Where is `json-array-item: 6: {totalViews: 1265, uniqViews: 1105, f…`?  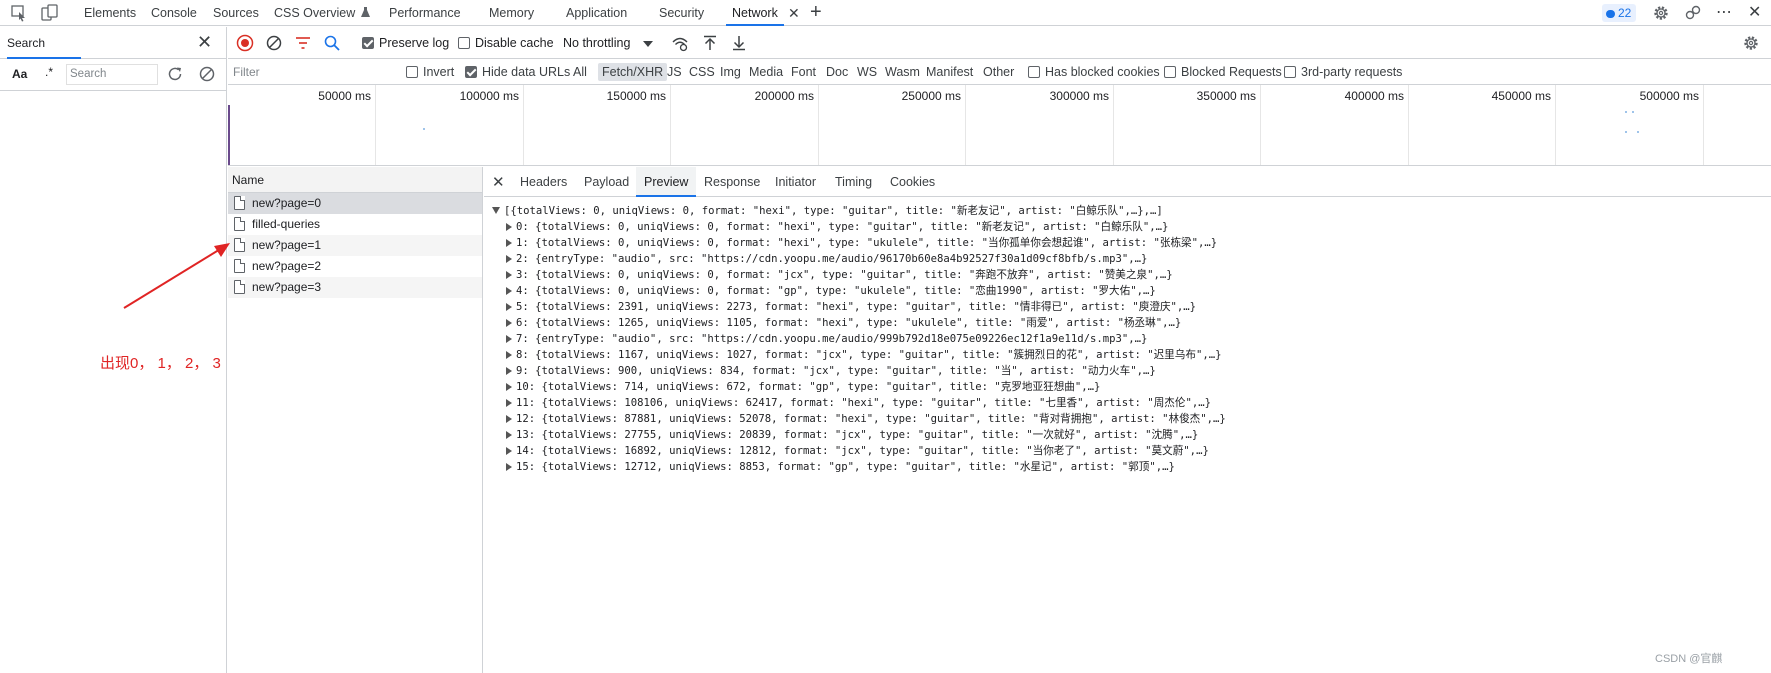
json-array-item: 6: {totalViews: 1265, uniqViews: 1105, f… is located at coordinates (859, 323).